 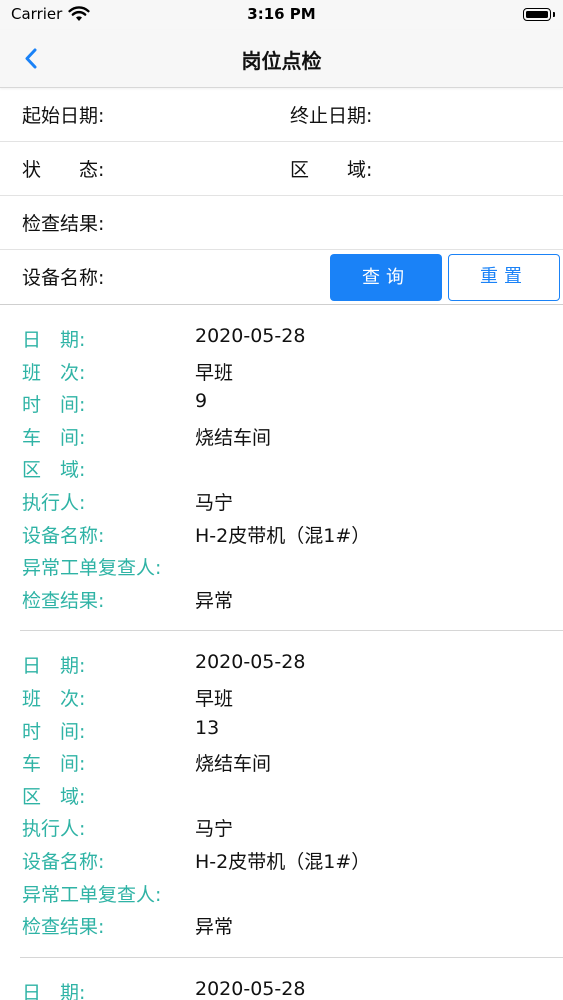 I want to click on page-title: 岗位点检, so click(x=281, y=61).